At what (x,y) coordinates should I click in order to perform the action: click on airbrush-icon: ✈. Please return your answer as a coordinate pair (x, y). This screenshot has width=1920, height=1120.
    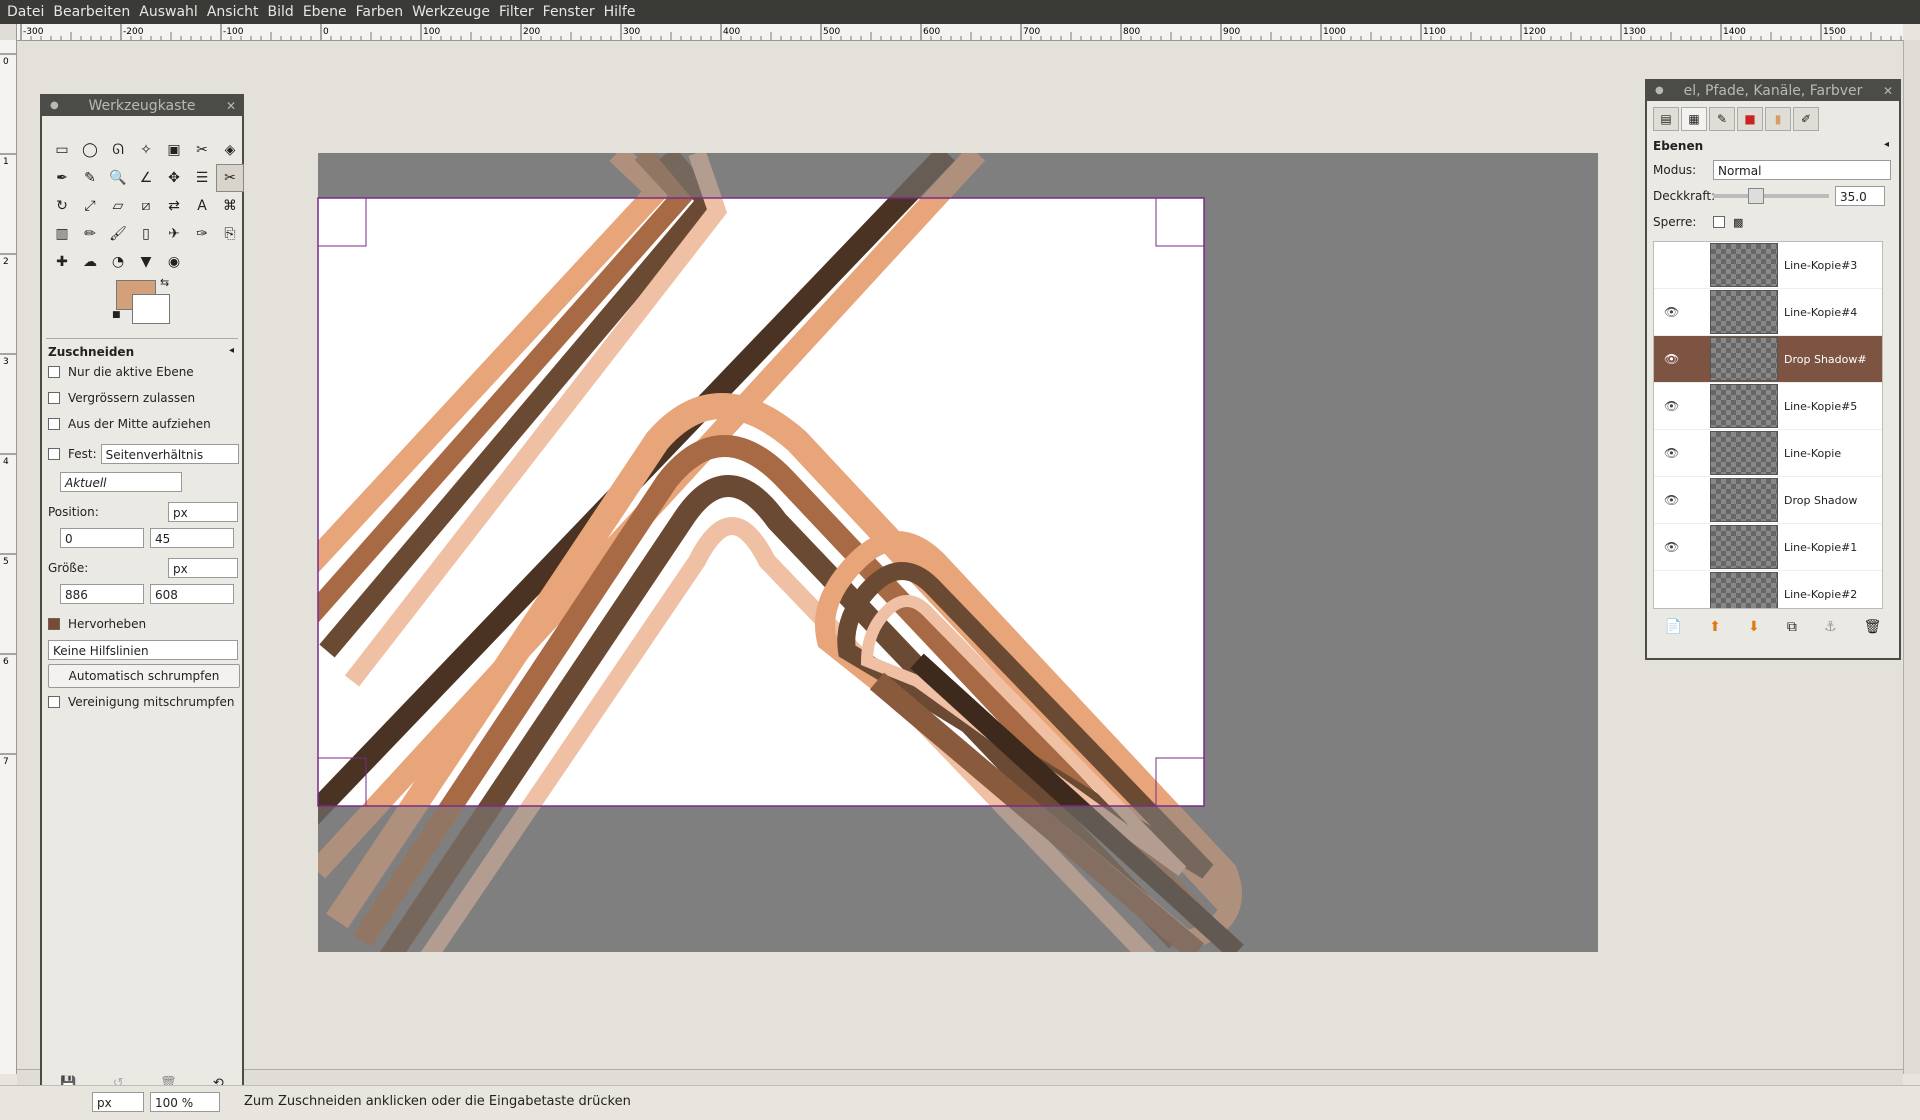
    Looking at the image, I should click on (174, 234).